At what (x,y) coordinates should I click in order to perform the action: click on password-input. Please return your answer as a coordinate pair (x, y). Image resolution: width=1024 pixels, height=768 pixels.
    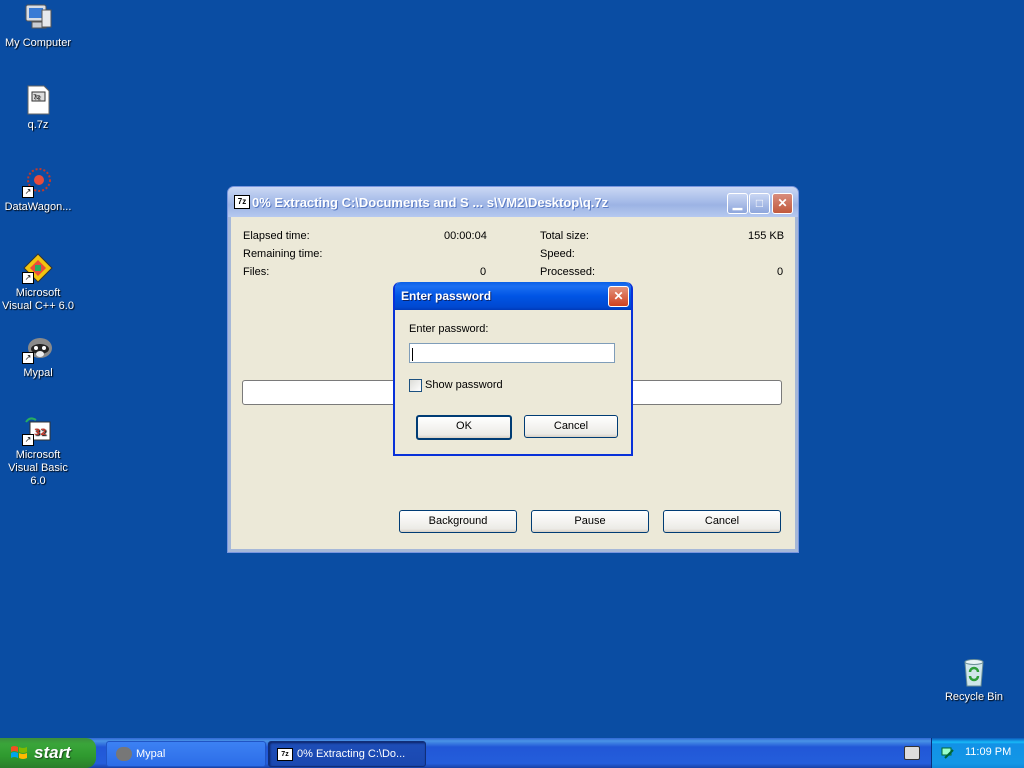
    Looking at the image, I should click on (512, 353).